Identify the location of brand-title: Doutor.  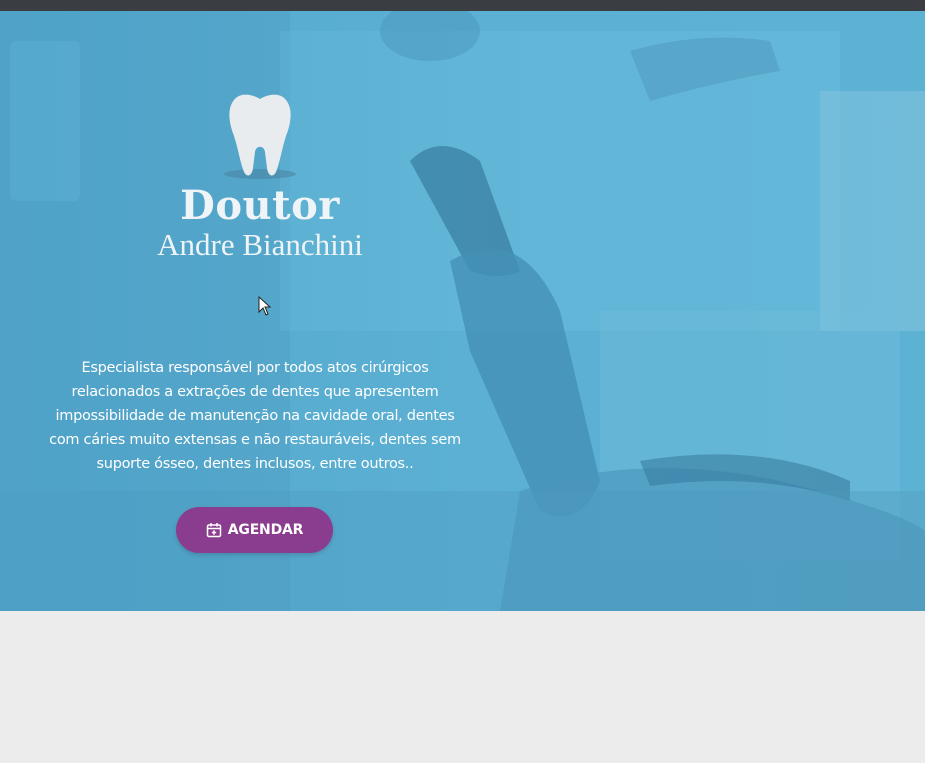
(260, 205).